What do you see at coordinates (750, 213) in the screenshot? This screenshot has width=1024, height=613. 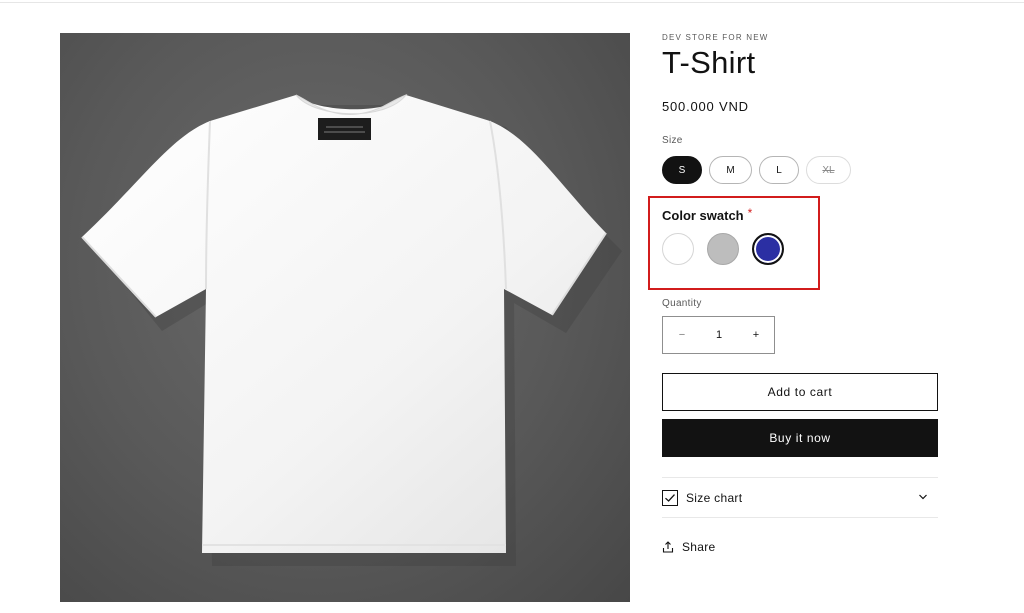 I see `required-mark: *` at bounding box center [750, 213].